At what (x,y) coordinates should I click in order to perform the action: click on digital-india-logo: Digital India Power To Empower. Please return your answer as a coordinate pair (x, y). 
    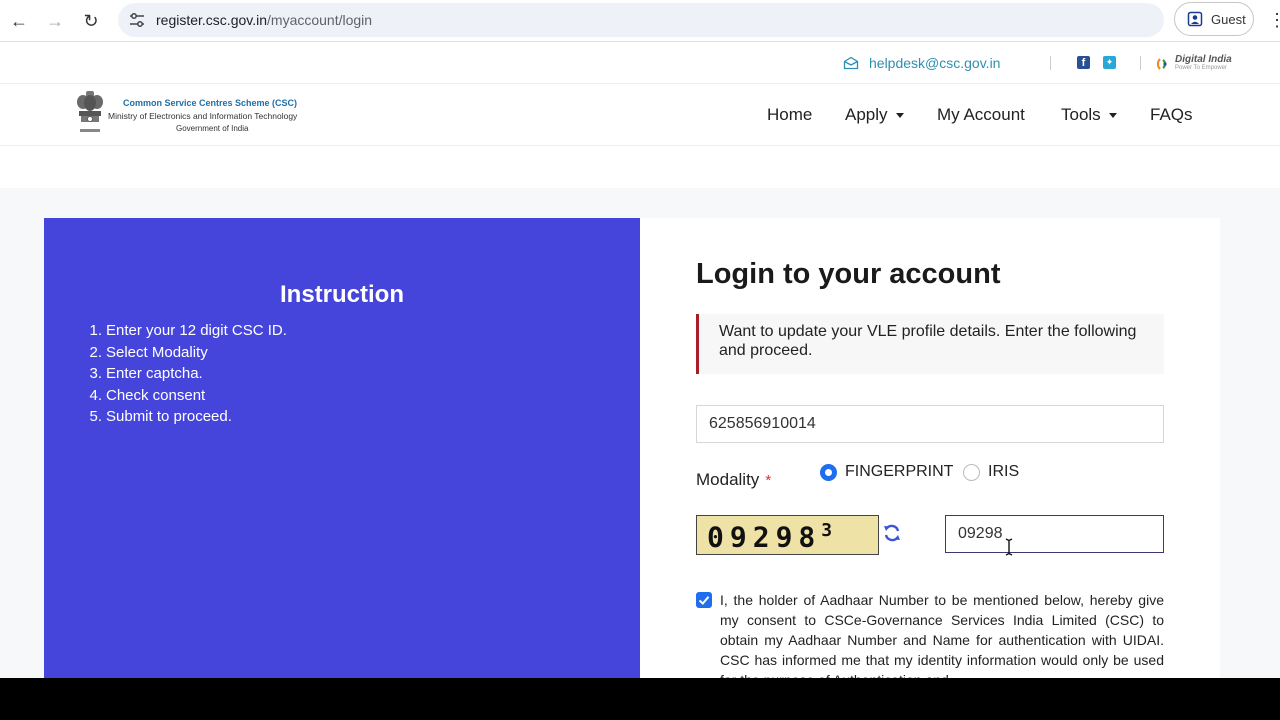
    Looking at the image, I should click on (1197, 64).